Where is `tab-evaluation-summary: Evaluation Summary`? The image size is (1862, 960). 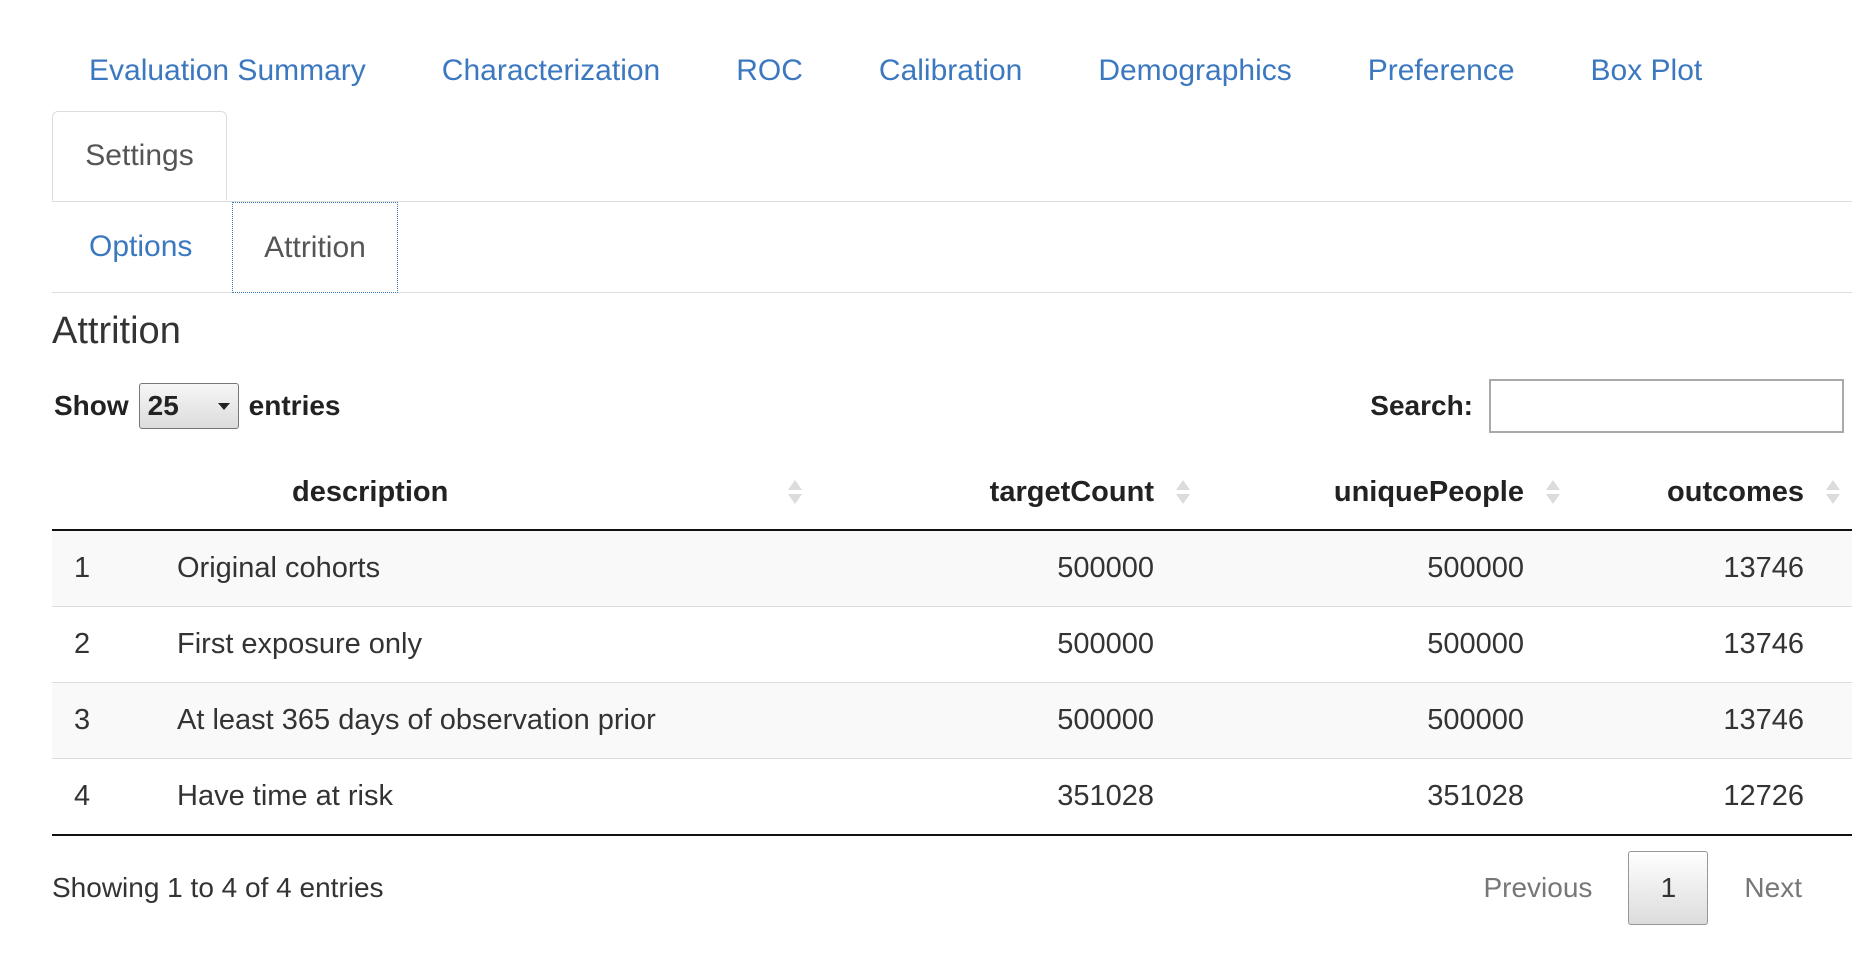 tab-evaluation-summary: Evaluation Summary is located at coordinates (228, 71).